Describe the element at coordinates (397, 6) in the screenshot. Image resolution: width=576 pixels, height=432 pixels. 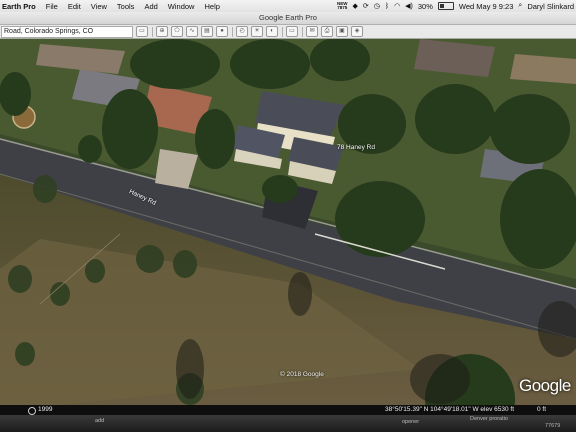
I see `wifi-icon: ◠` at that location.